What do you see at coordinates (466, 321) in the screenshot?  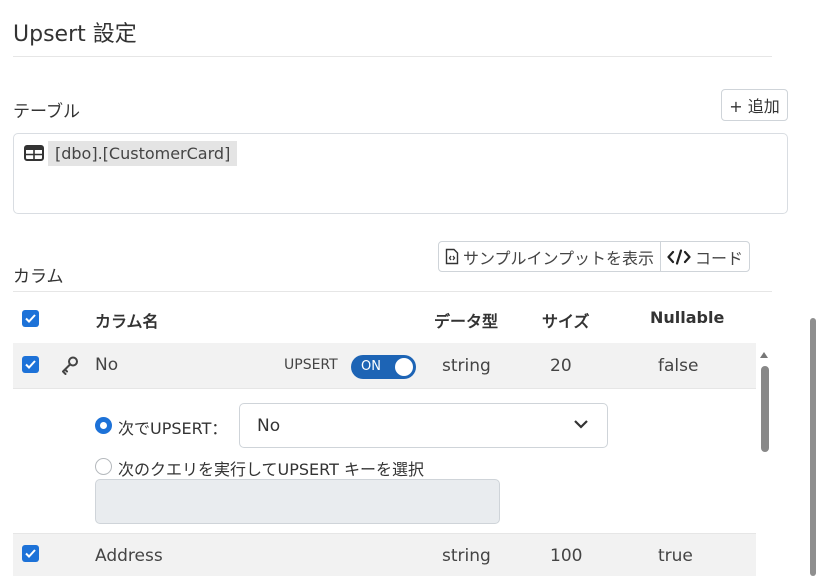 I see `column-header-data-type: データ型` at bounding box center [466, 321].